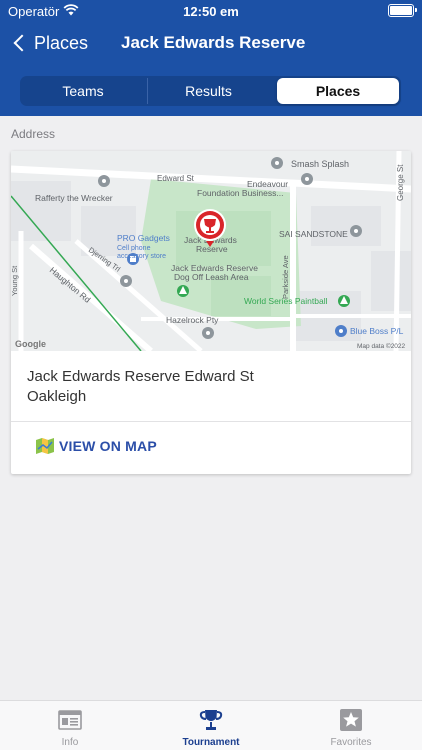  Describe the element at coordinates (70, 720) in the screenshot. I see `info-icon` at that location.